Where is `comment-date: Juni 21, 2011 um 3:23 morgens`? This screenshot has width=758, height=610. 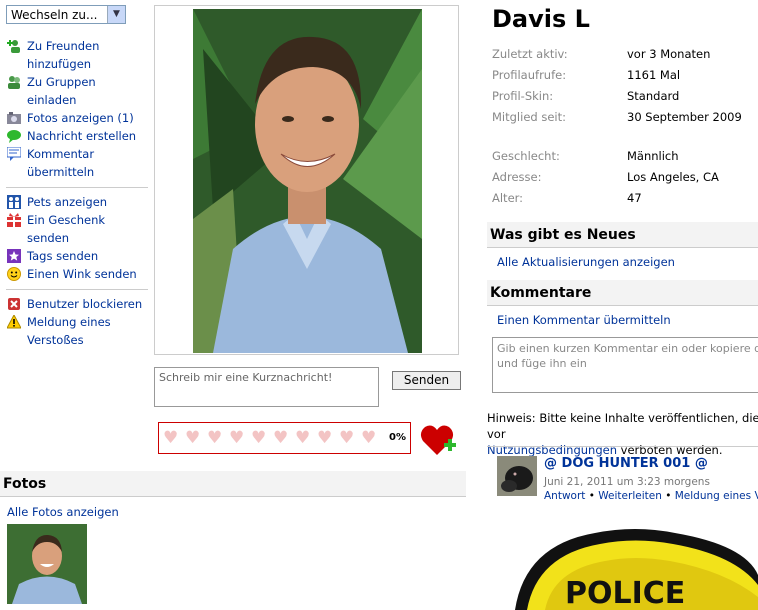
comment-date: Juni 21, 2011 um 3:23 morgens is located at coordinates (627, 482).